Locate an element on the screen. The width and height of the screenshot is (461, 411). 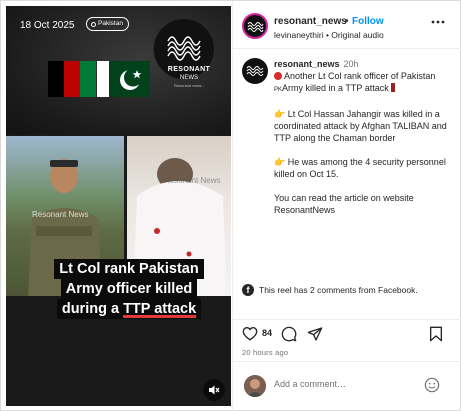
brand-tagline: Resonant news · is located at coordinates (188, 85).